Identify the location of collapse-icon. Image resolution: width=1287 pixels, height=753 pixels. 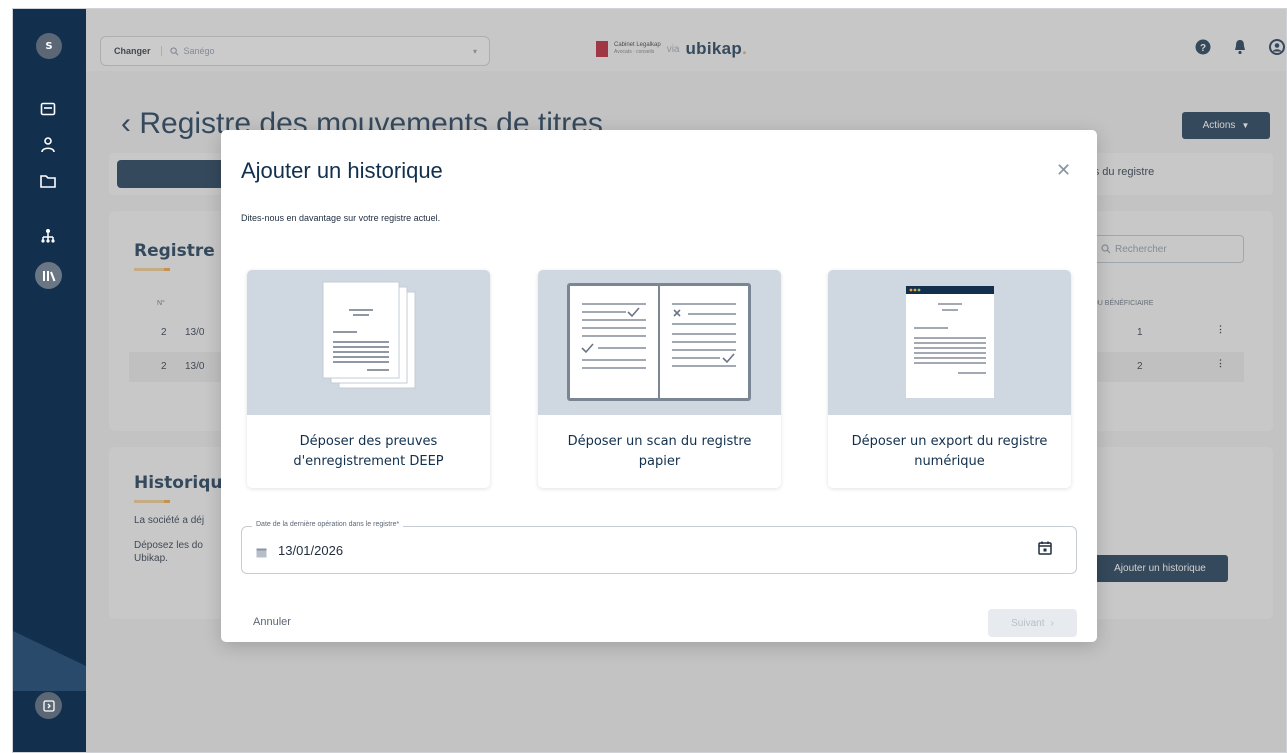
(48, 705).